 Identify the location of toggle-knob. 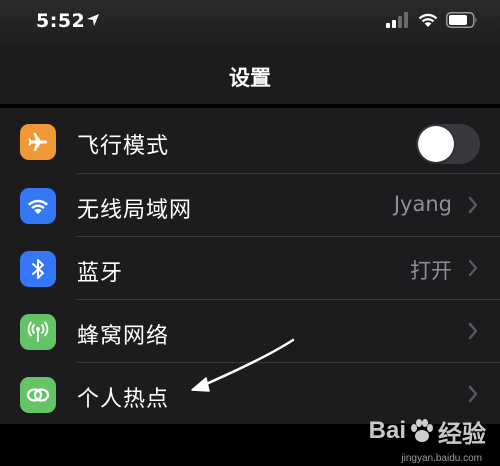
(436, 144).